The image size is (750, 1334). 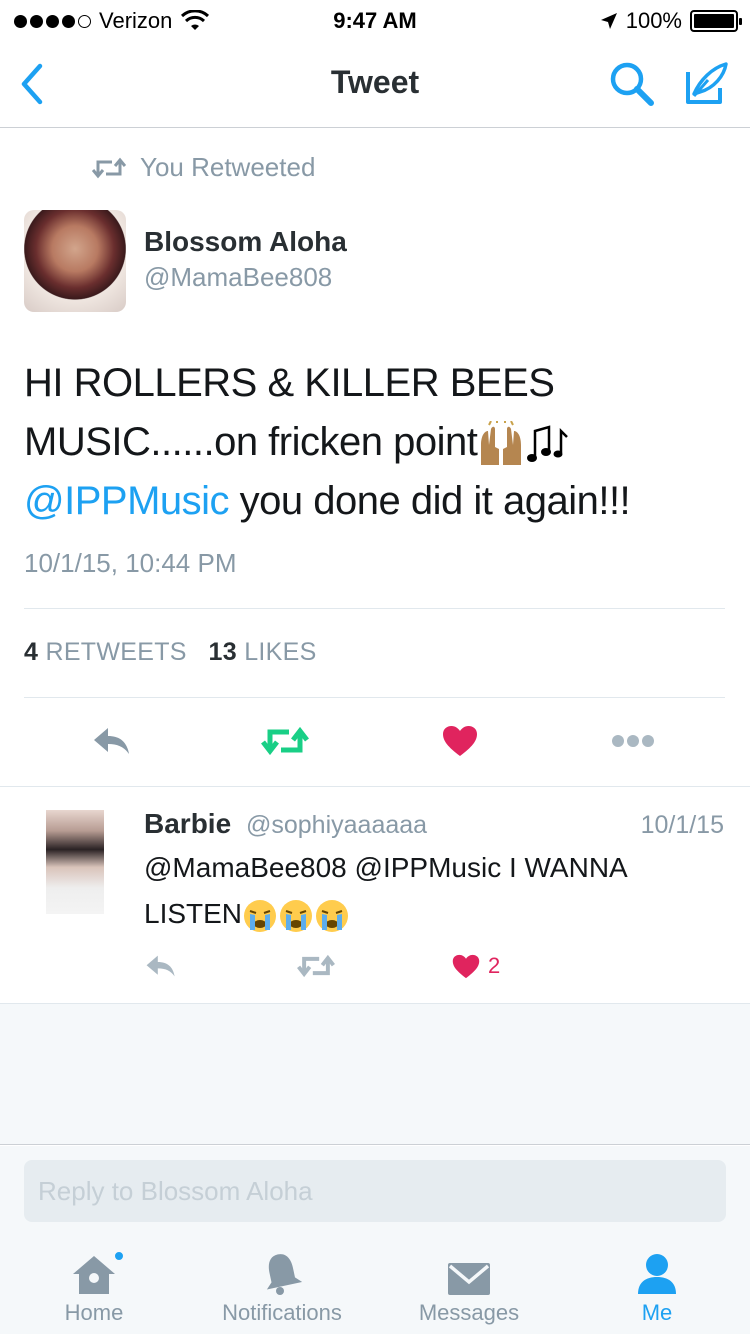 I want to click on likes-count: 13, so click(x=222, y=652).